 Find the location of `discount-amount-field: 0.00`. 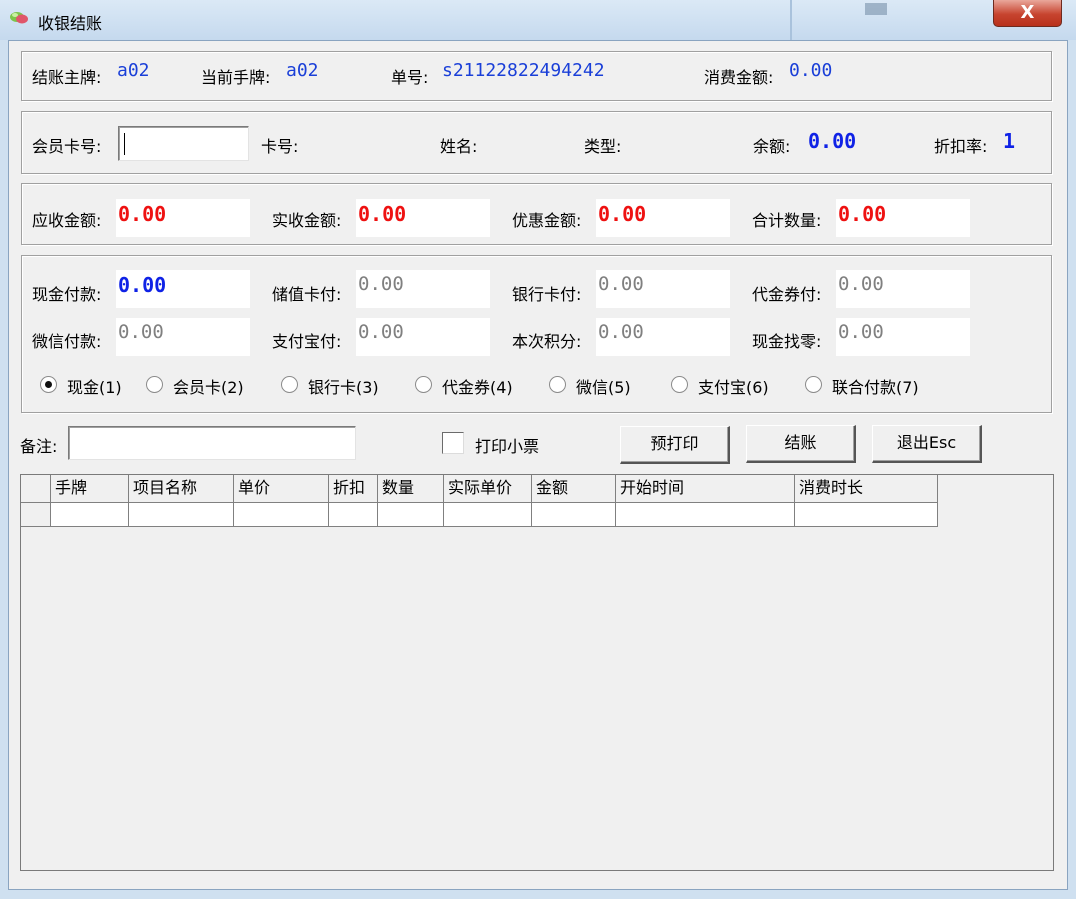

discount-amount-field: 0.00 is located at coordinates (663, 218).